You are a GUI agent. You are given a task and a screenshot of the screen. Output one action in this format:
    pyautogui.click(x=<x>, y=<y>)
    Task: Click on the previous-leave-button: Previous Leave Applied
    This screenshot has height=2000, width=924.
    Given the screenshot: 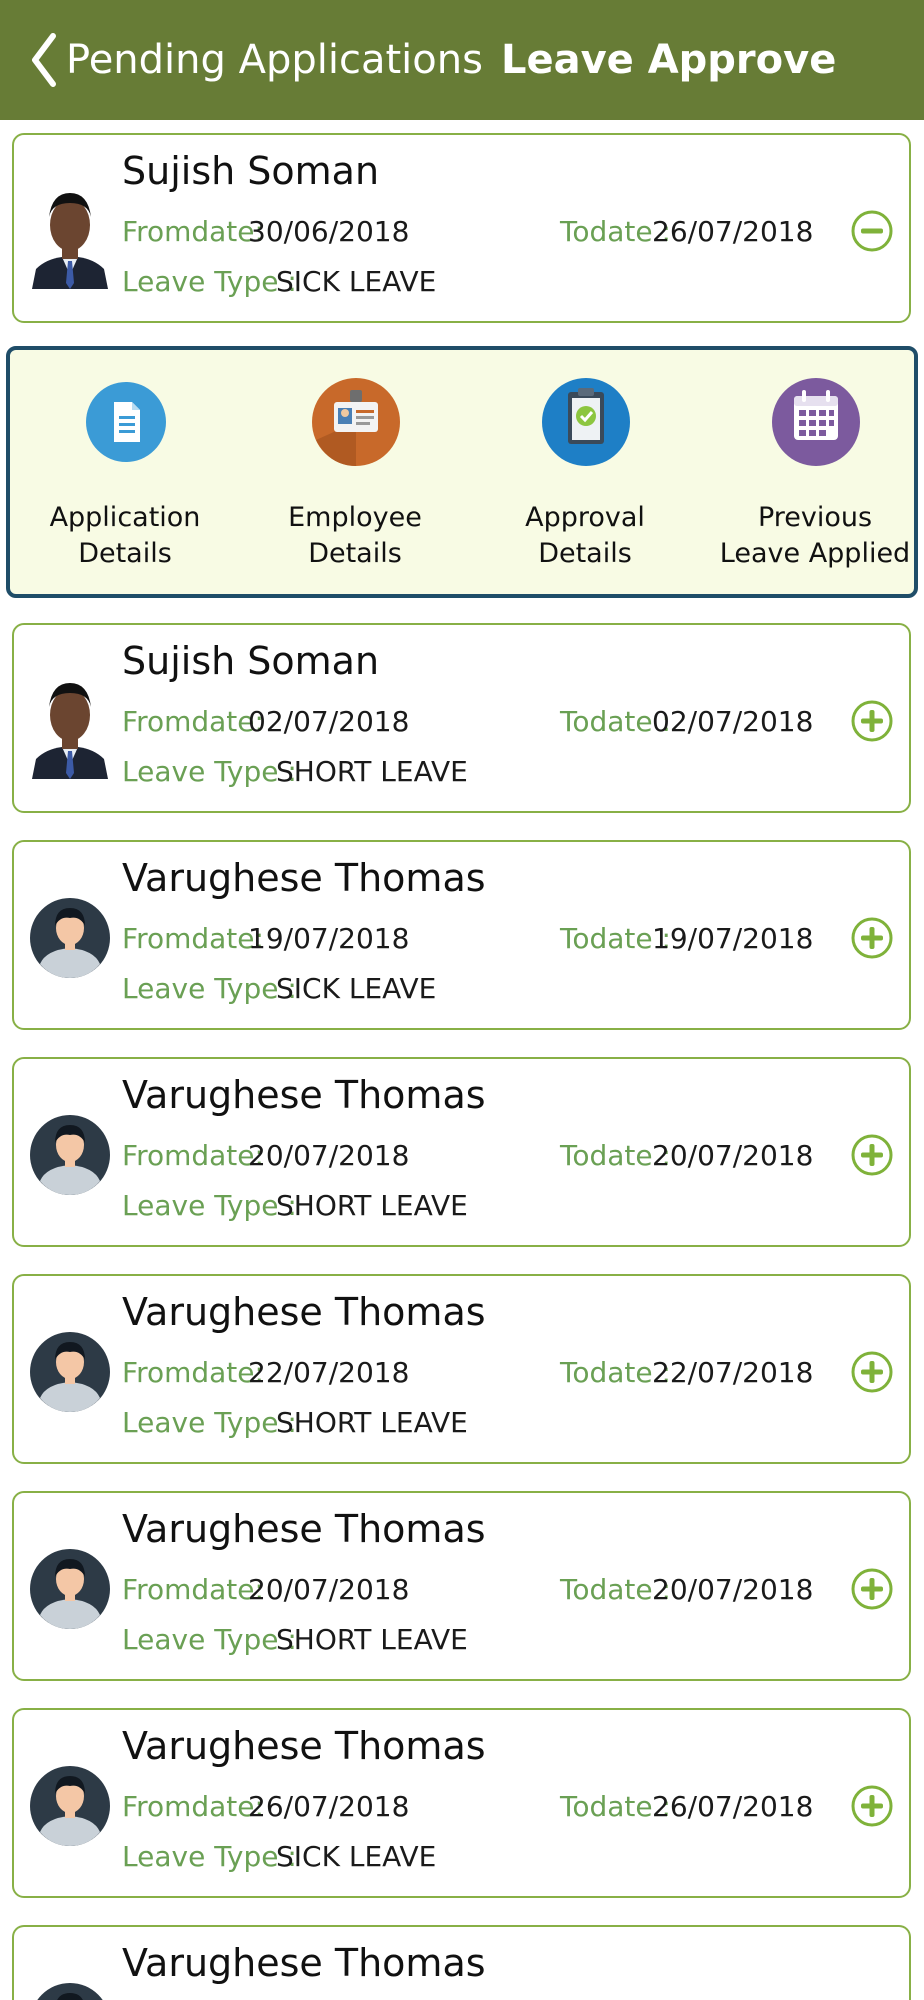 What is the action you would take?
    pyautogui.click(x=815, y=480)
    